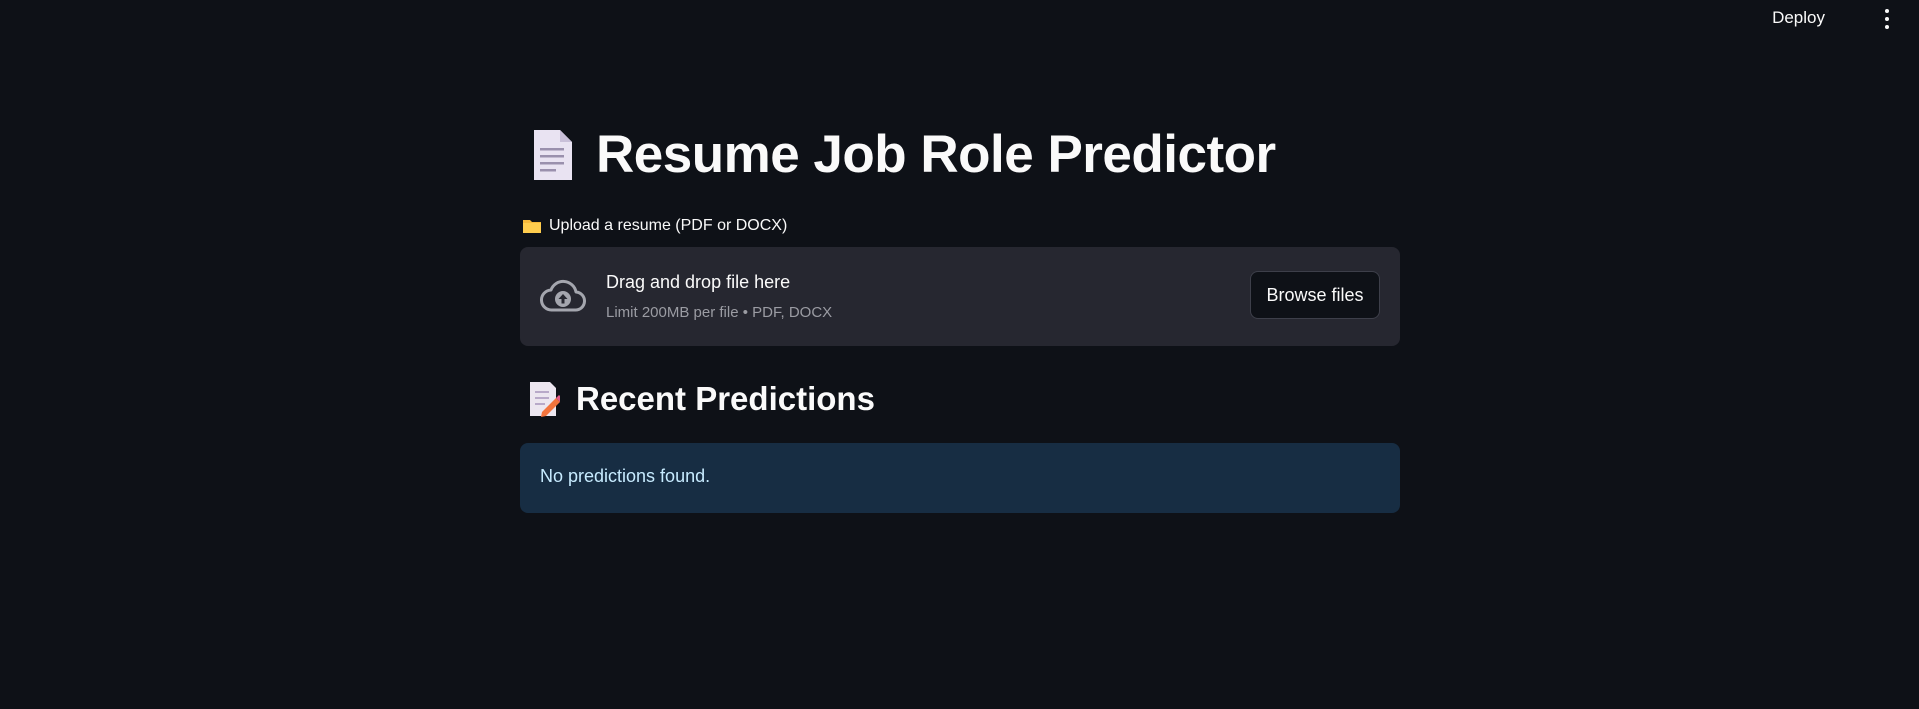 Image resolution: width=1919 pixels, height=709 pixels. I want to click on top-toolbar: Deploy, so click(959, 20).